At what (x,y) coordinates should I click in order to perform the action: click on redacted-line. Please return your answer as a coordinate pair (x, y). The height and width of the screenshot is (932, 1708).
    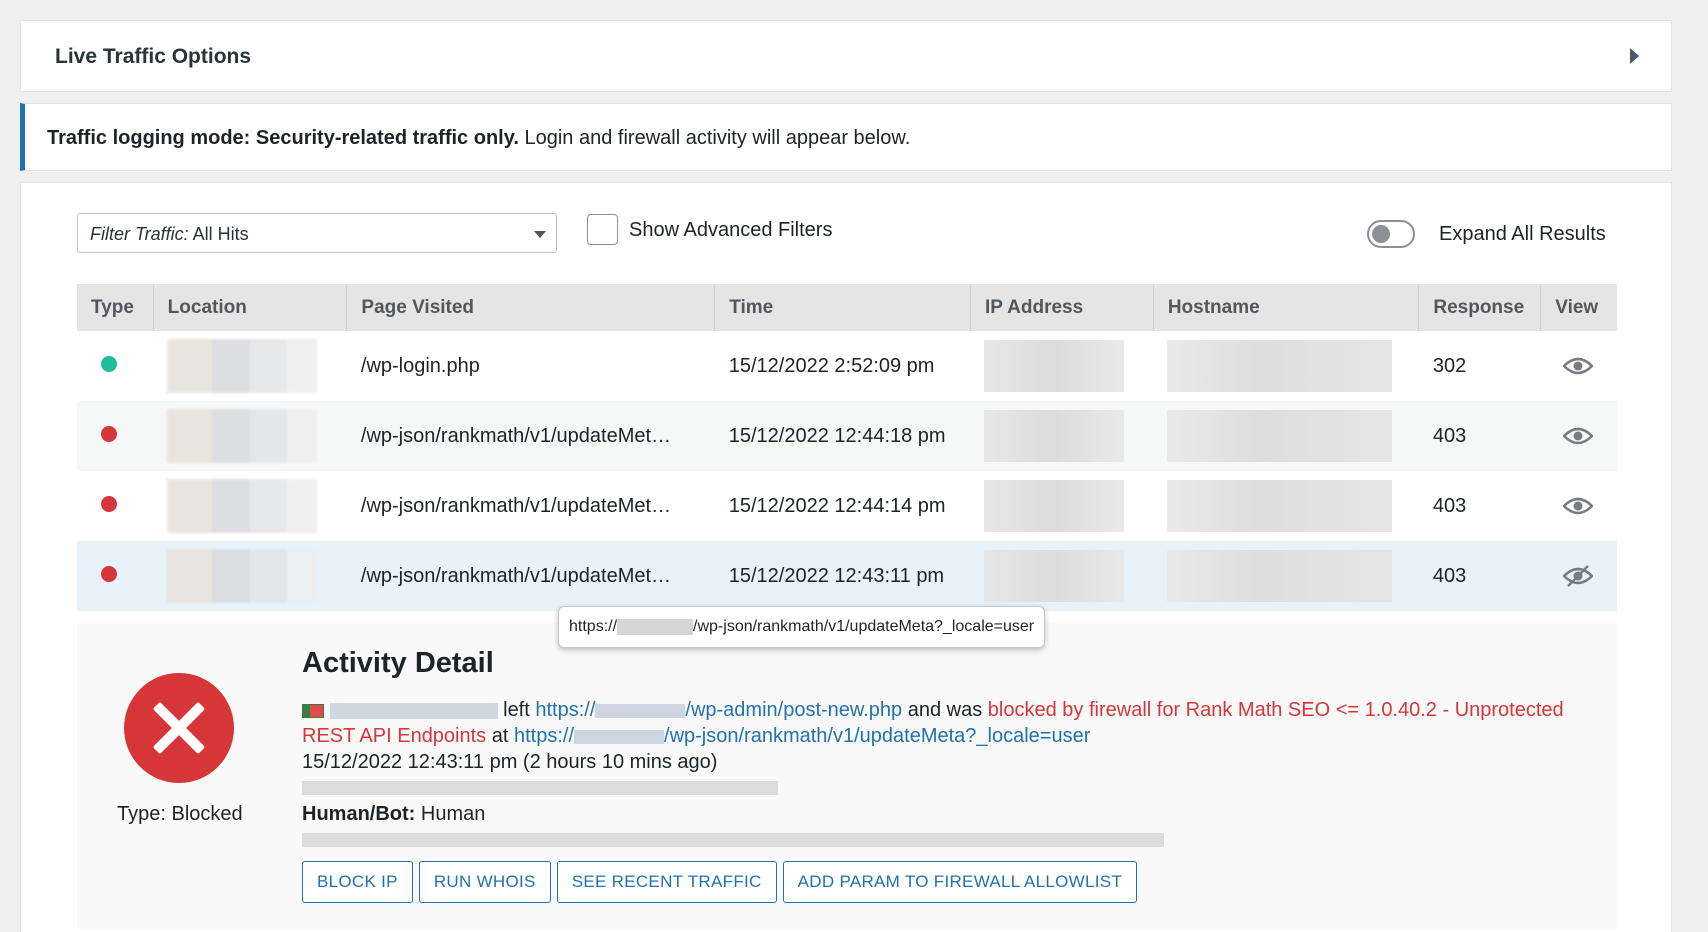
    Looking at the image, I should click on (540, 788).